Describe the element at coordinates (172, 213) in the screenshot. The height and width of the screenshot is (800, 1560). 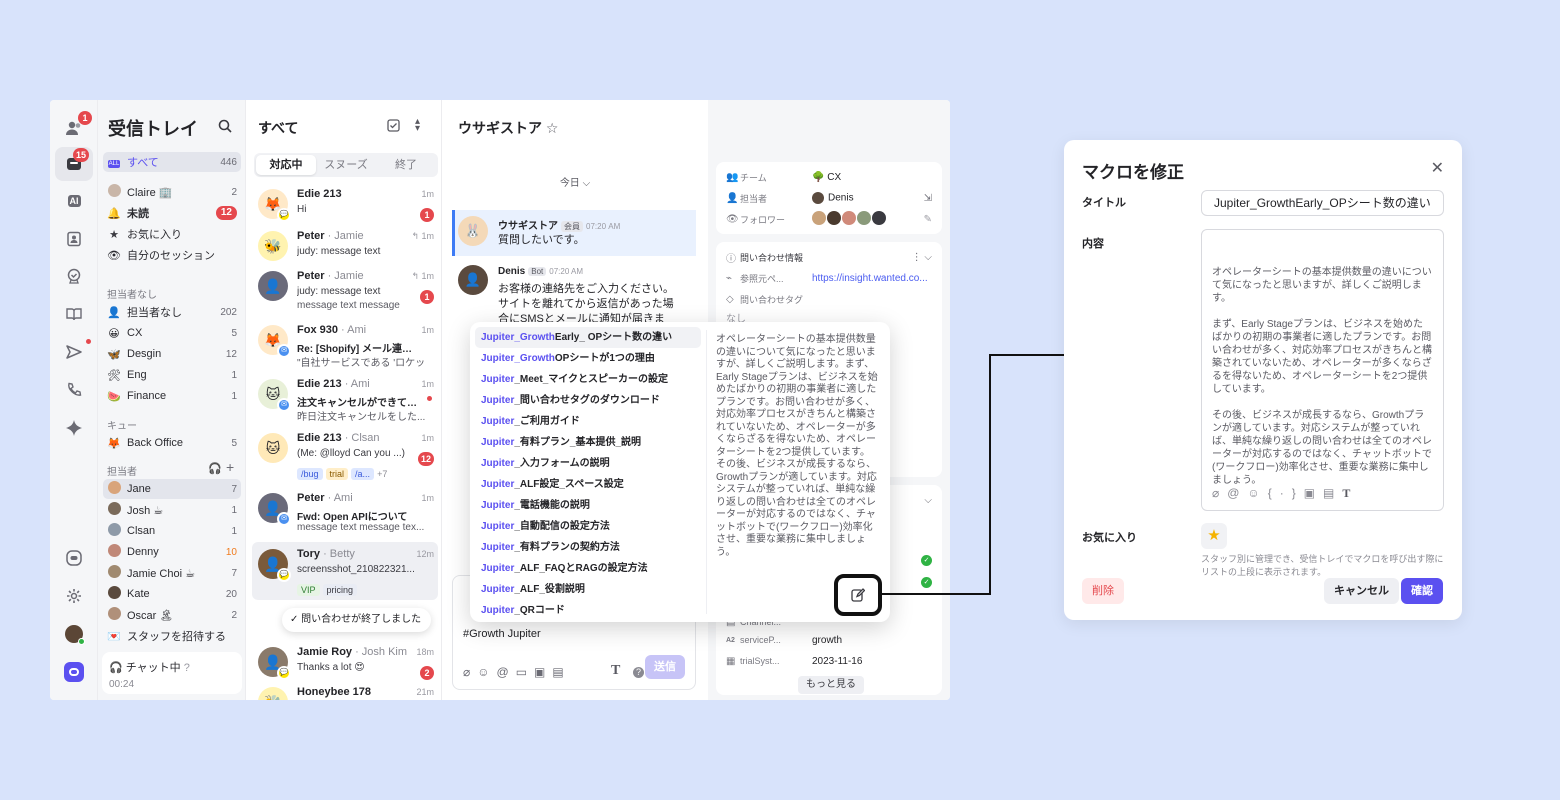
I see `sidebar-item-unread: 🔔 未読 12` at that location.